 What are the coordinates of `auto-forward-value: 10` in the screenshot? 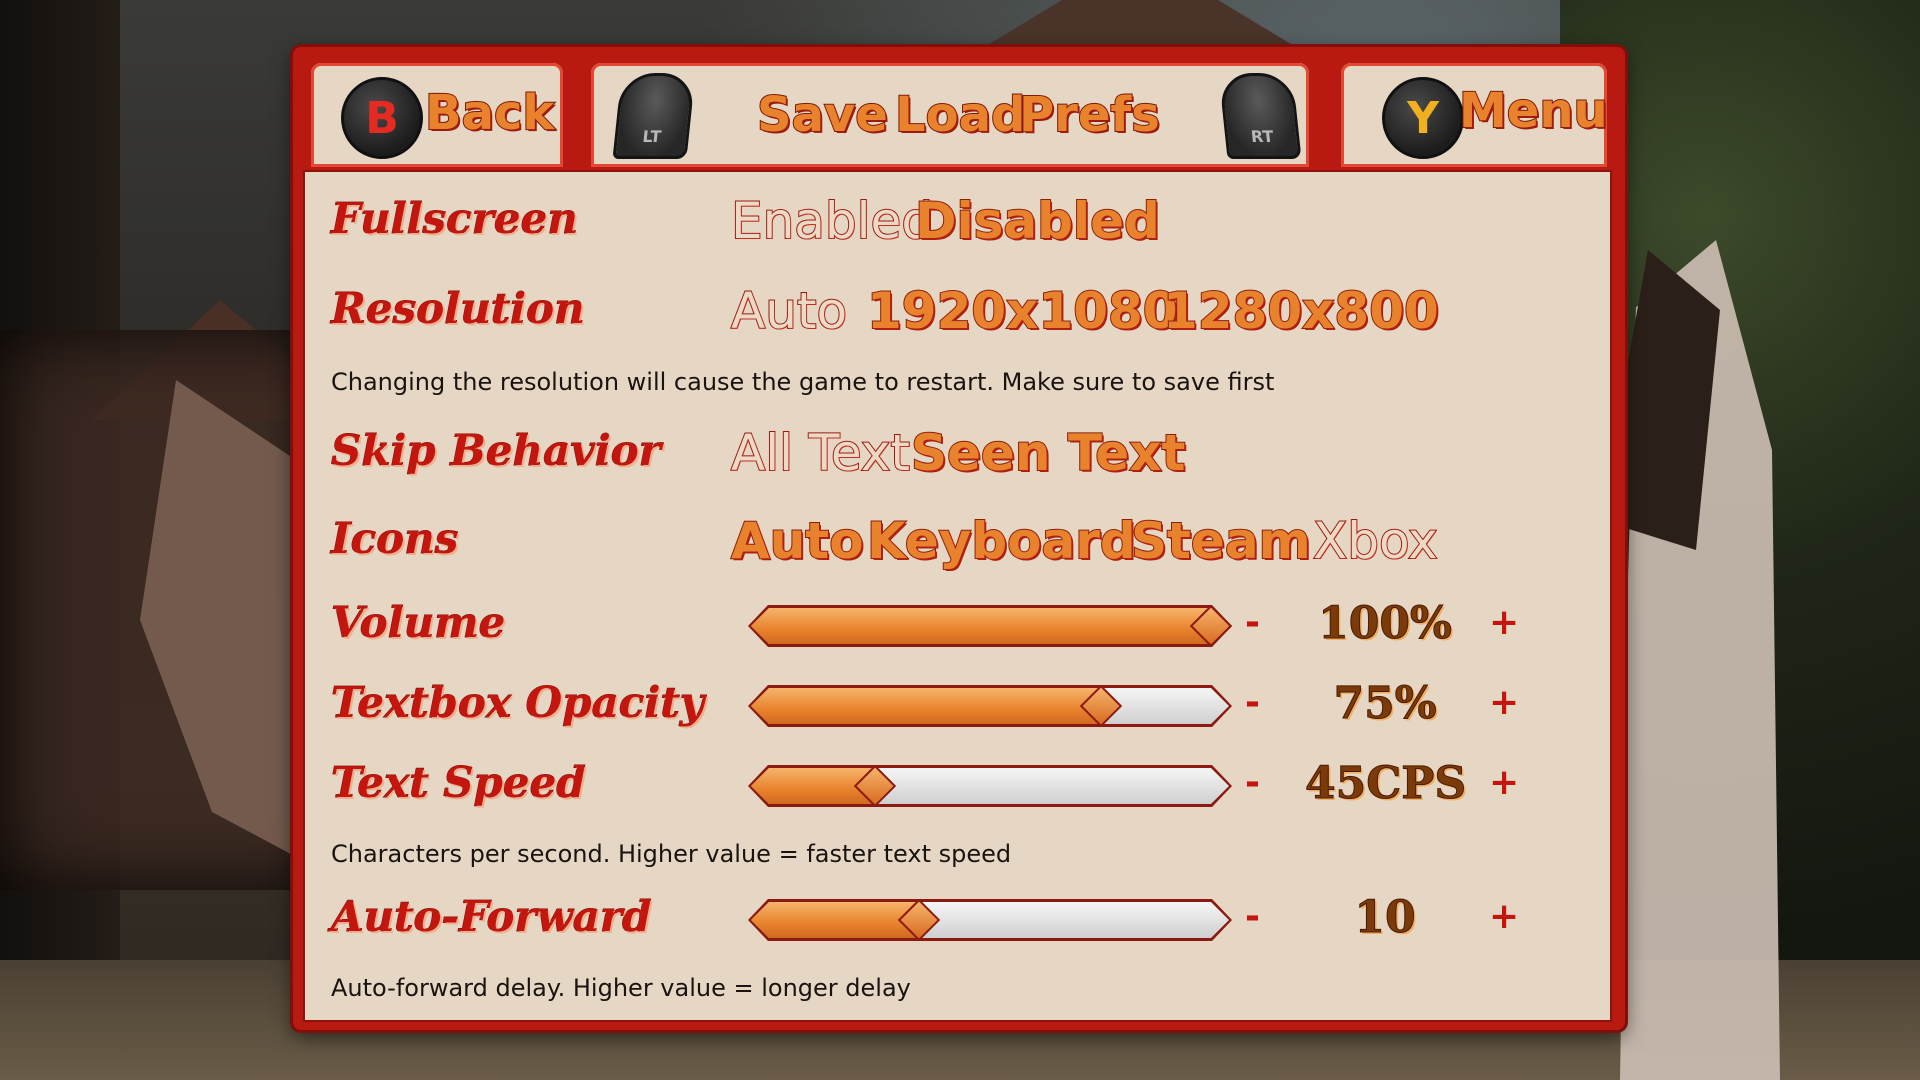 It's located at (1385, 918).